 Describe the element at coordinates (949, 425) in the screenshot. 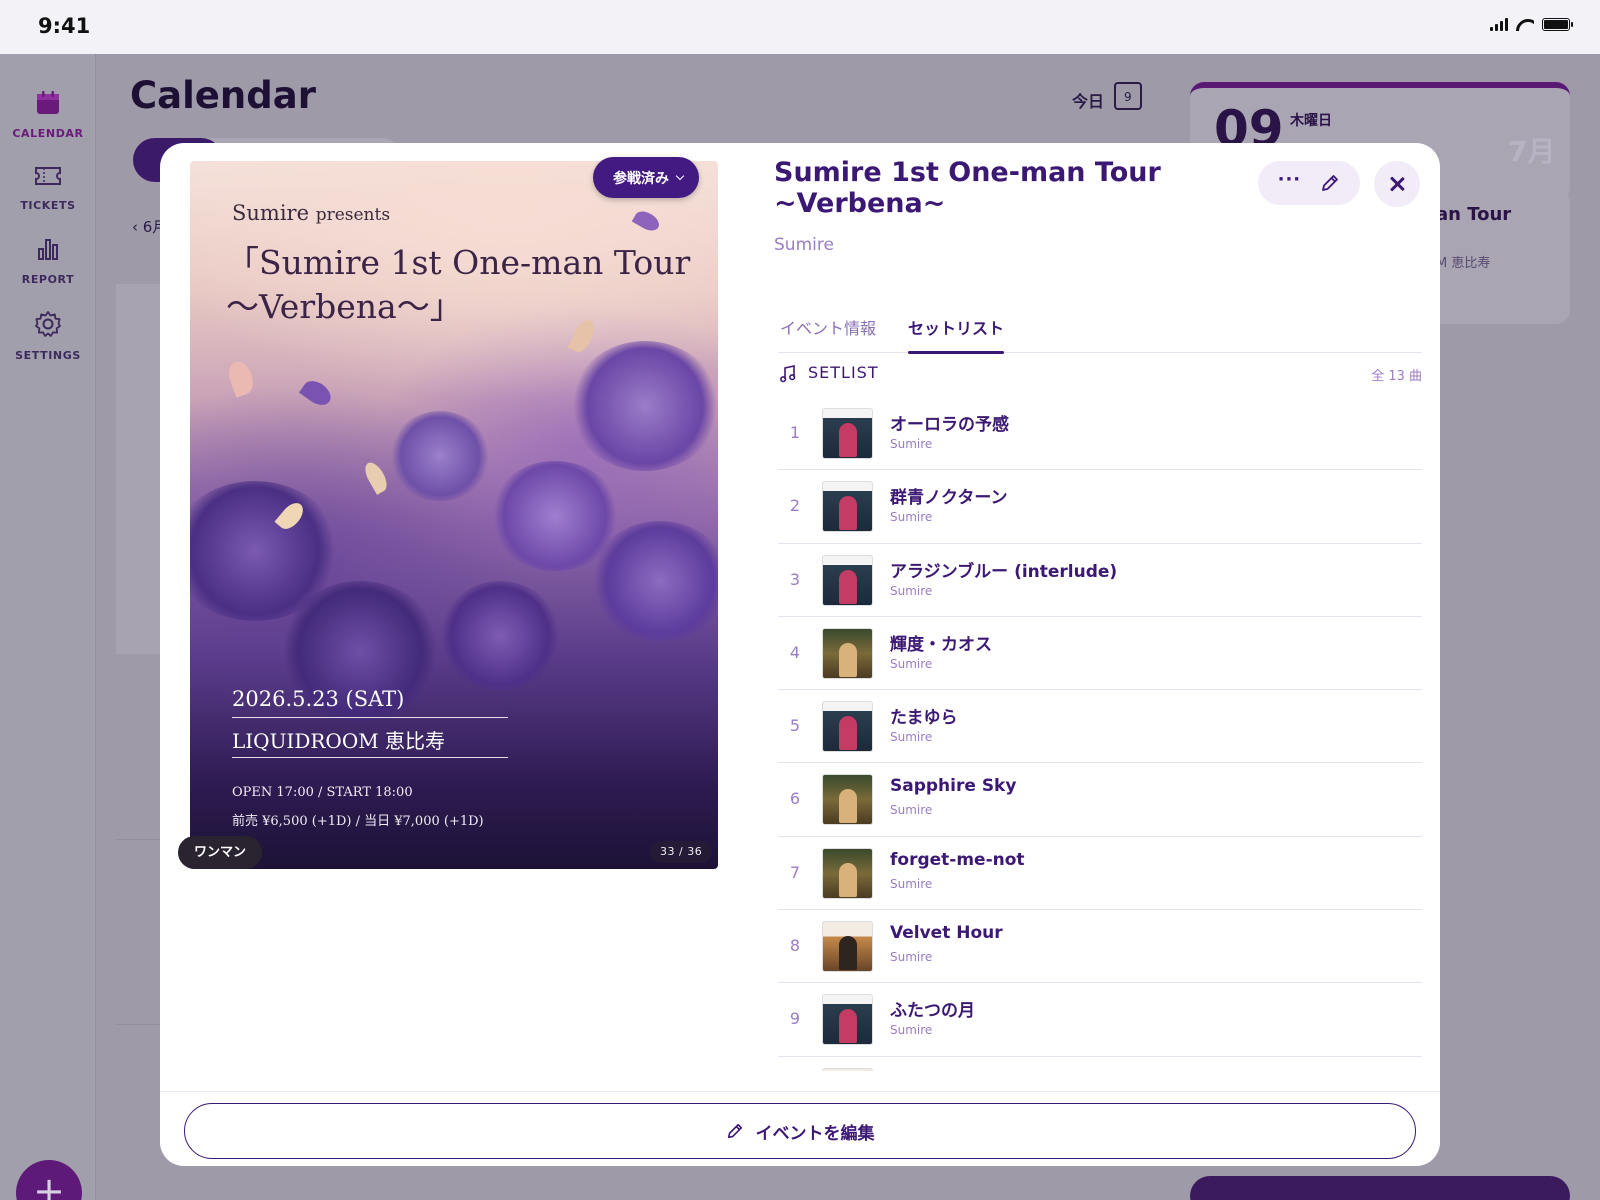

I see `song-title: オーロラの予感` at that location.